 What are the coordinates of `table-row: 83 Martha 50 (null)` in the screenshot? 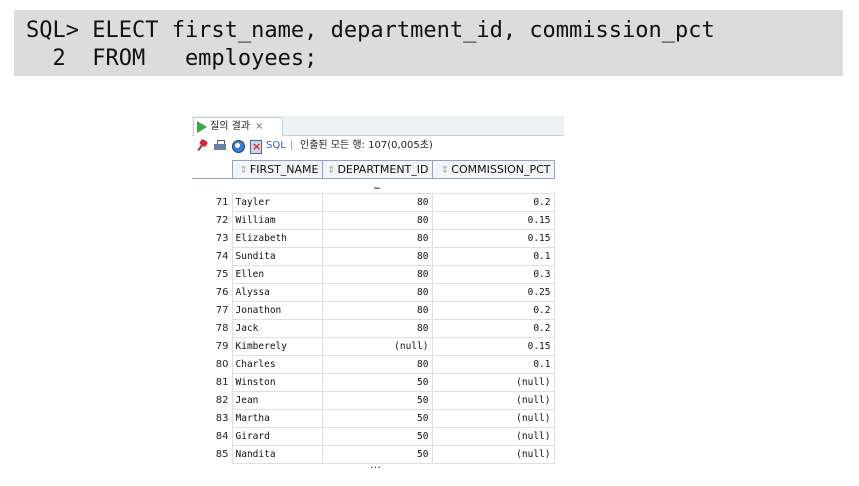 It's located at (373, 418).